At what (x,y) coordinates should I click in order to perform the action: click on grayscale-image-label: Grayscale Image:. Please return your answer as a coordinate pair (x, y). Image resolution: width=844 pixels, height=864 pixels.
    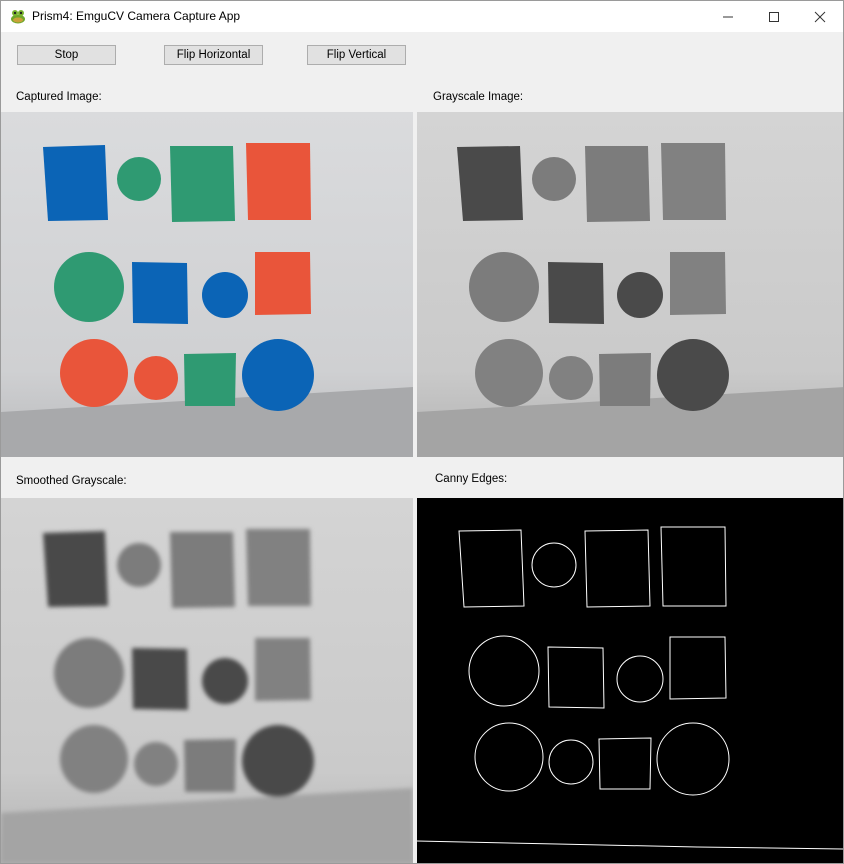
    Looking at the image, I should click on (478, 97).